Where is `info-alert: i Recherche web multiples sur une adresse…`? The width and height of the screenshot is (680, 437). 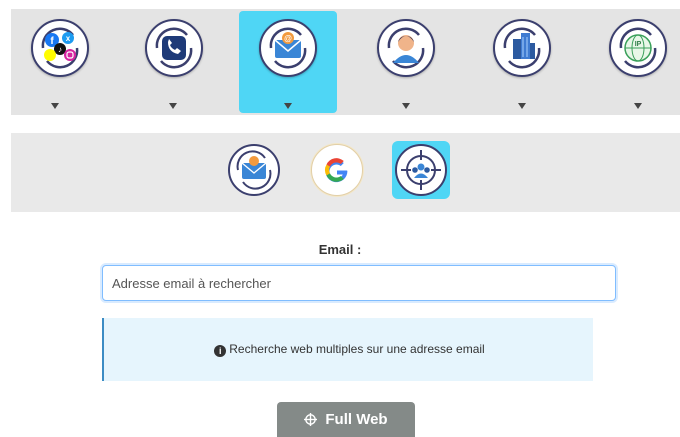
info-alert: i Recherche web multiples sur une adresse… is located at coordinates (347, 349).